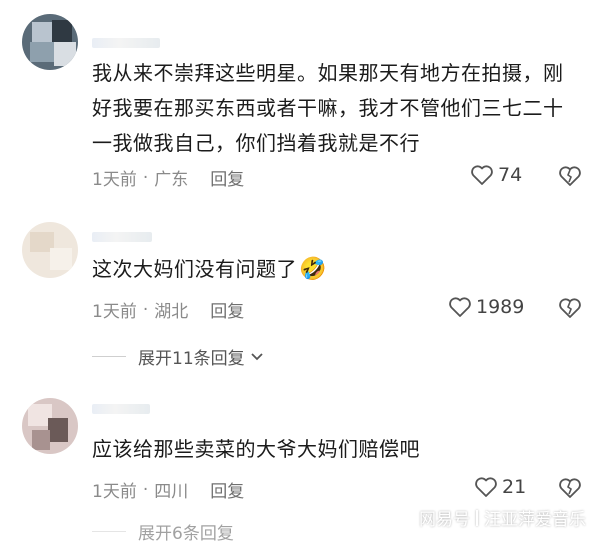 Image resolution: width=600 pixels, height=544 pixels. I want to click on watermark-author: 汪亚萍爱音乐, so click(535, 520).